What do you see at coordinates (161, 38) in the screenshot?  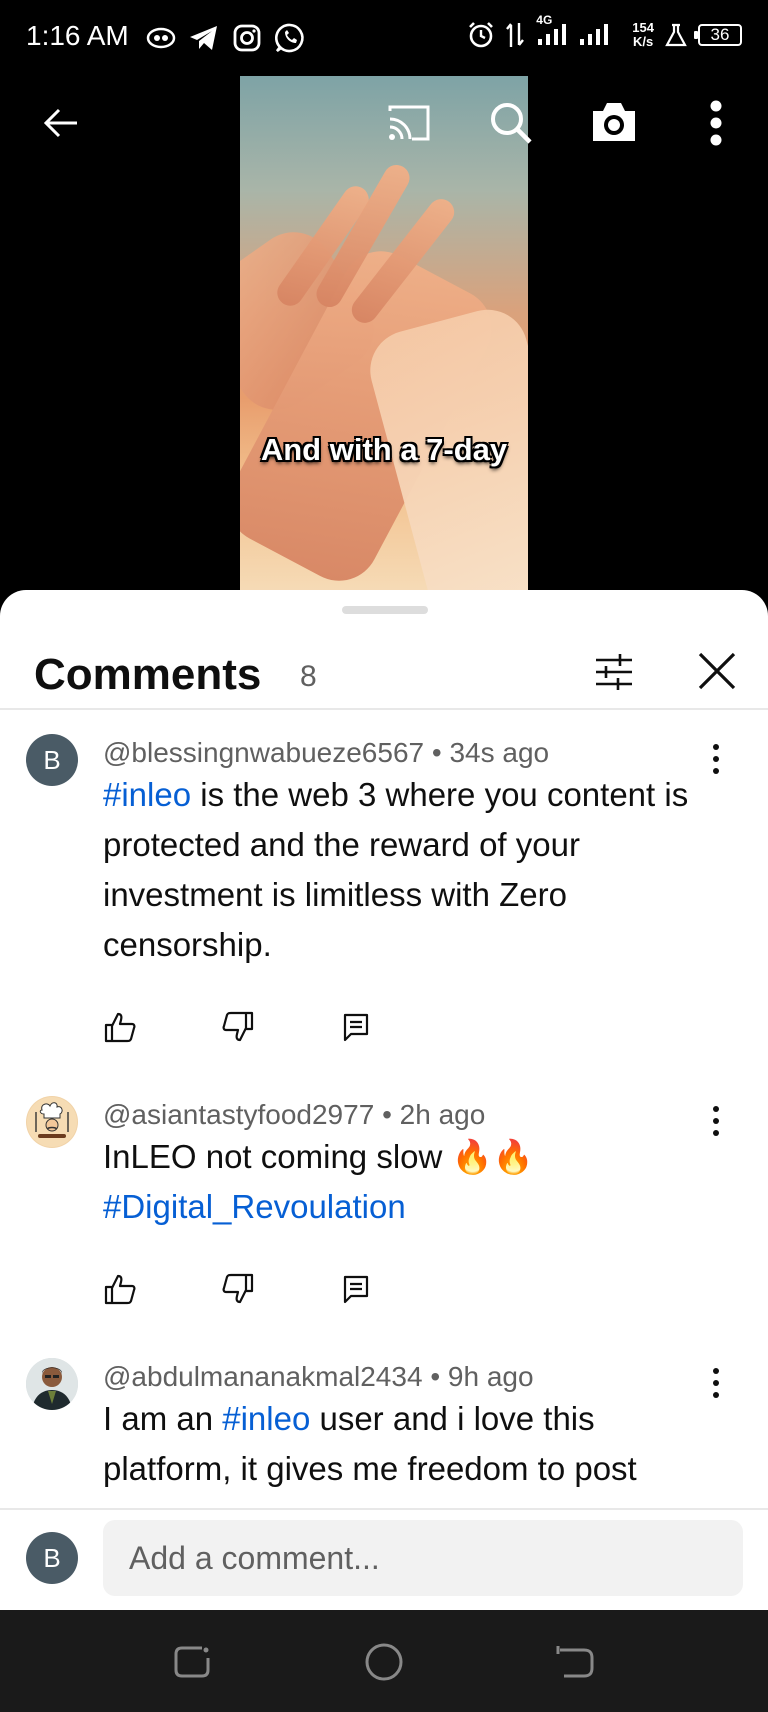 I see `app-notification-icon` at bounding box center [161, 38].